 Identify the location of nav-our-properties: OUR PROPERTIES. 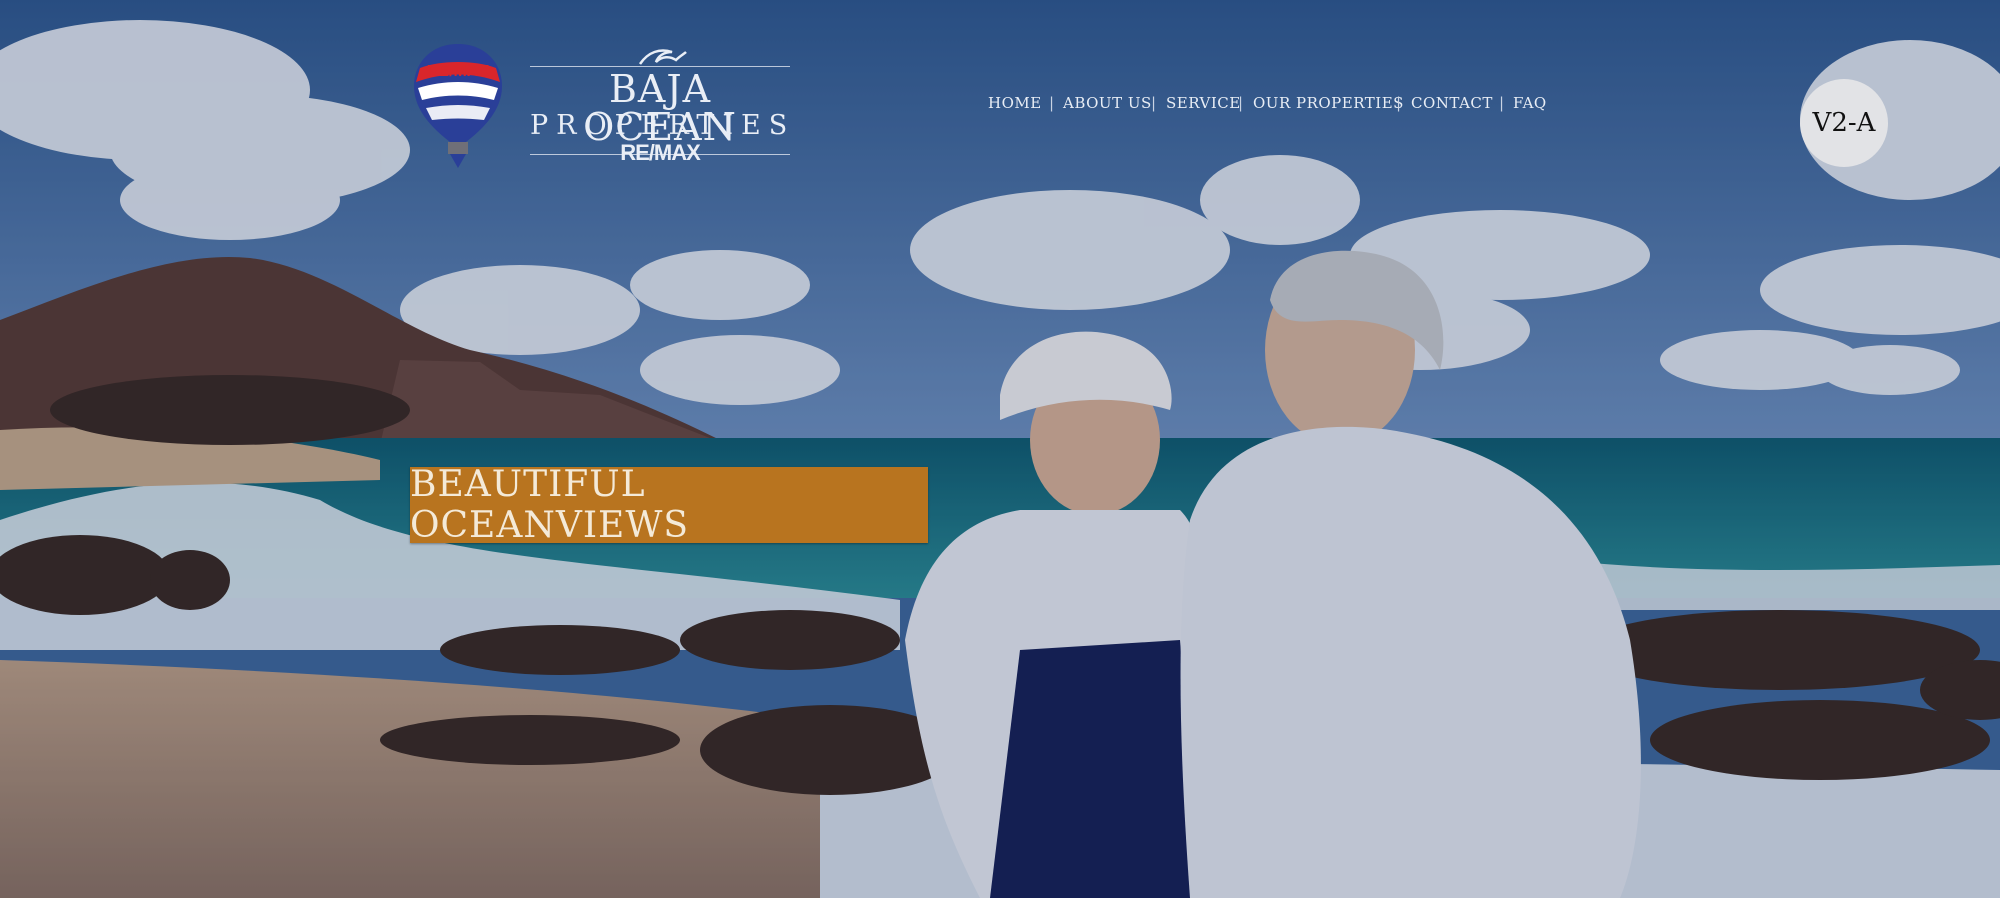
(1328, 103).